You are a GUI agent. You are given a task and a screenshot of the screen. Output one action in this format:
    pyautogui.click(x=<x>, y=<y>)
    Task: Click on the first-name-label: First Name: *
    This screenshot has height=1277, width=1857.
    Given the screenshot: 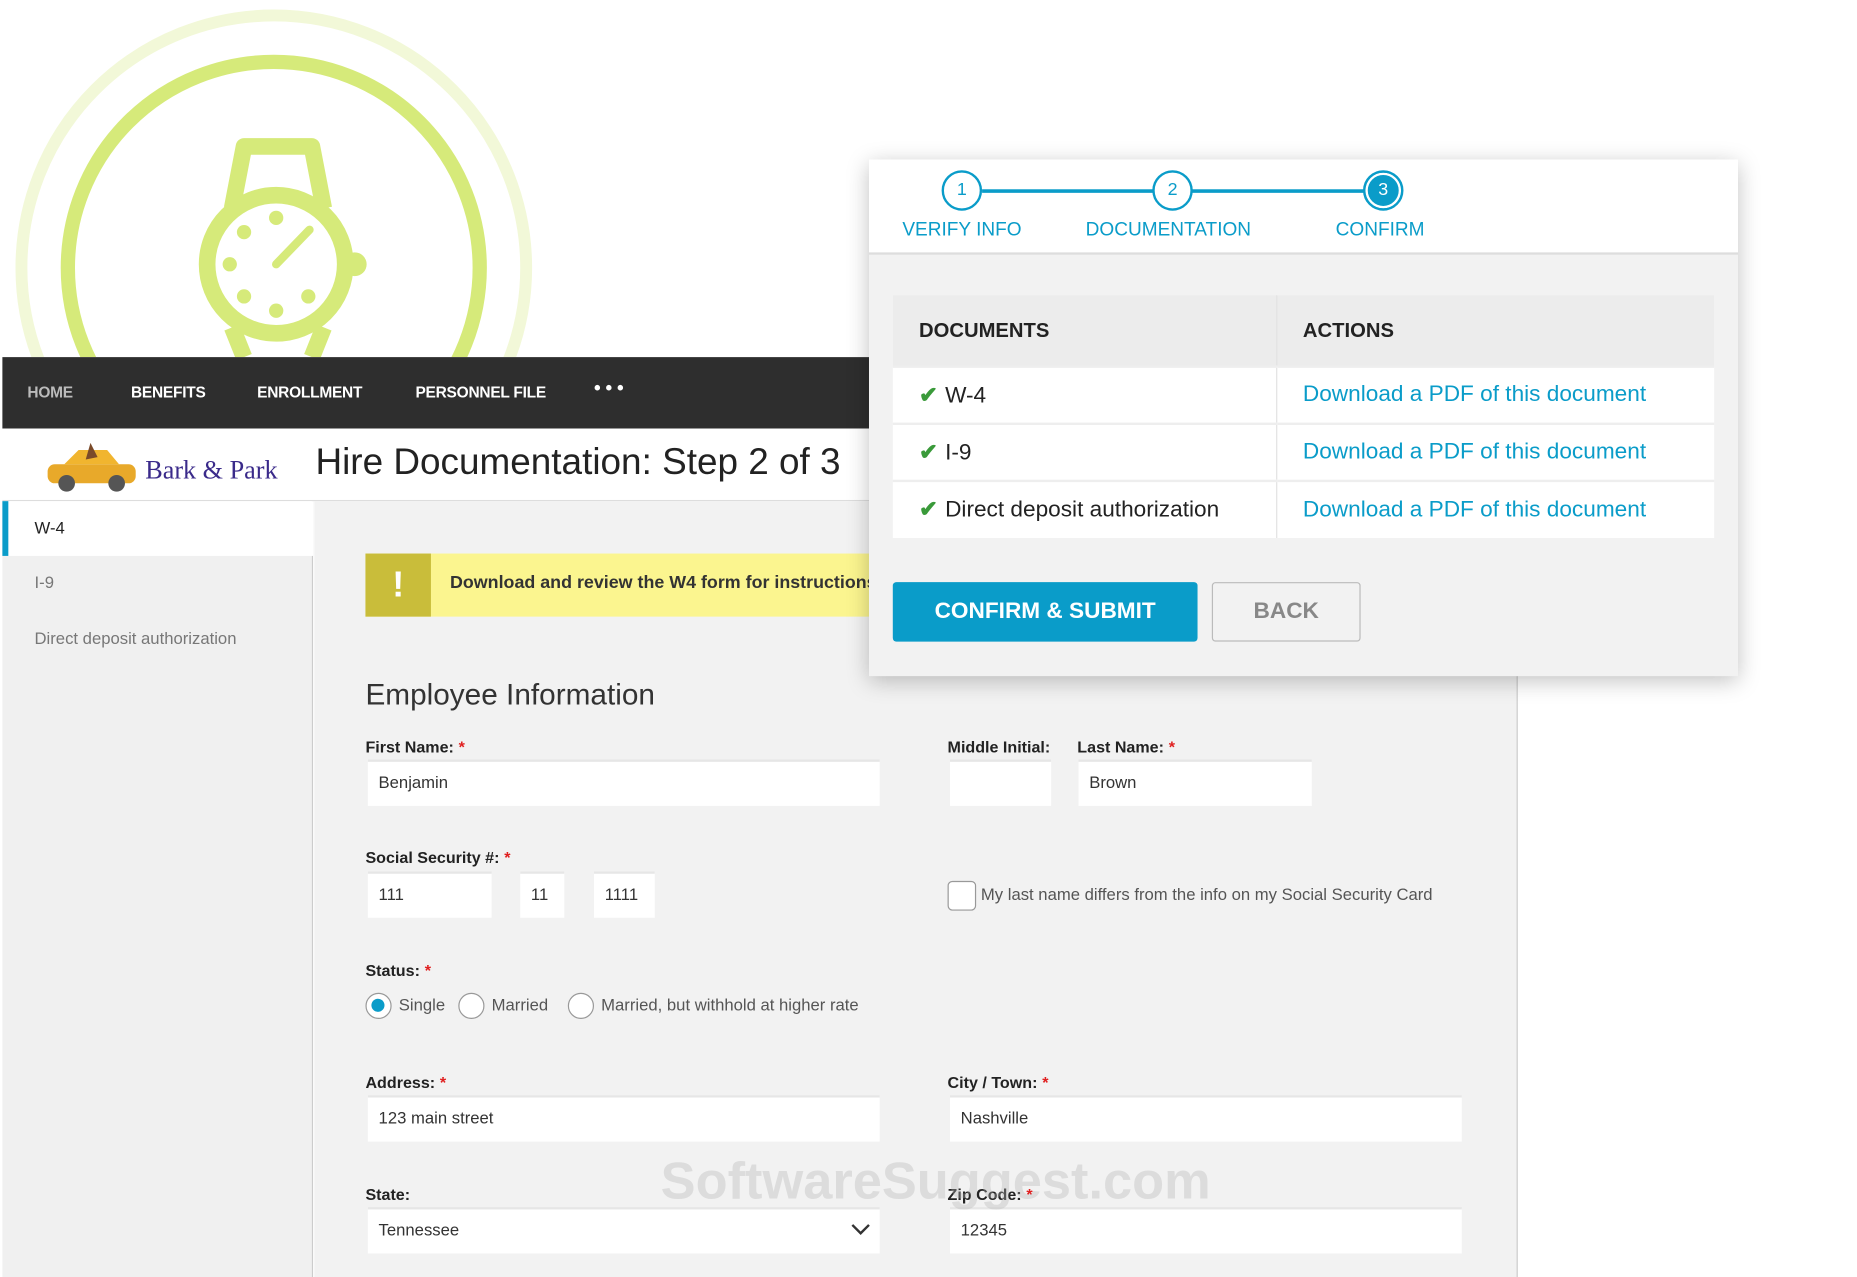 What is the action you would take?
    pyautogui.click(x=415, y=747)
    